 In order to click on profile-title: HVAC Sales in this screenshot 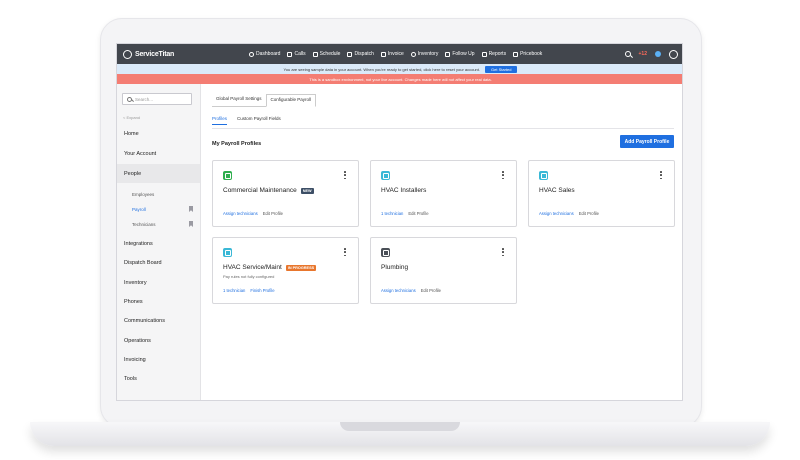, I will do `click(557, 190)`.